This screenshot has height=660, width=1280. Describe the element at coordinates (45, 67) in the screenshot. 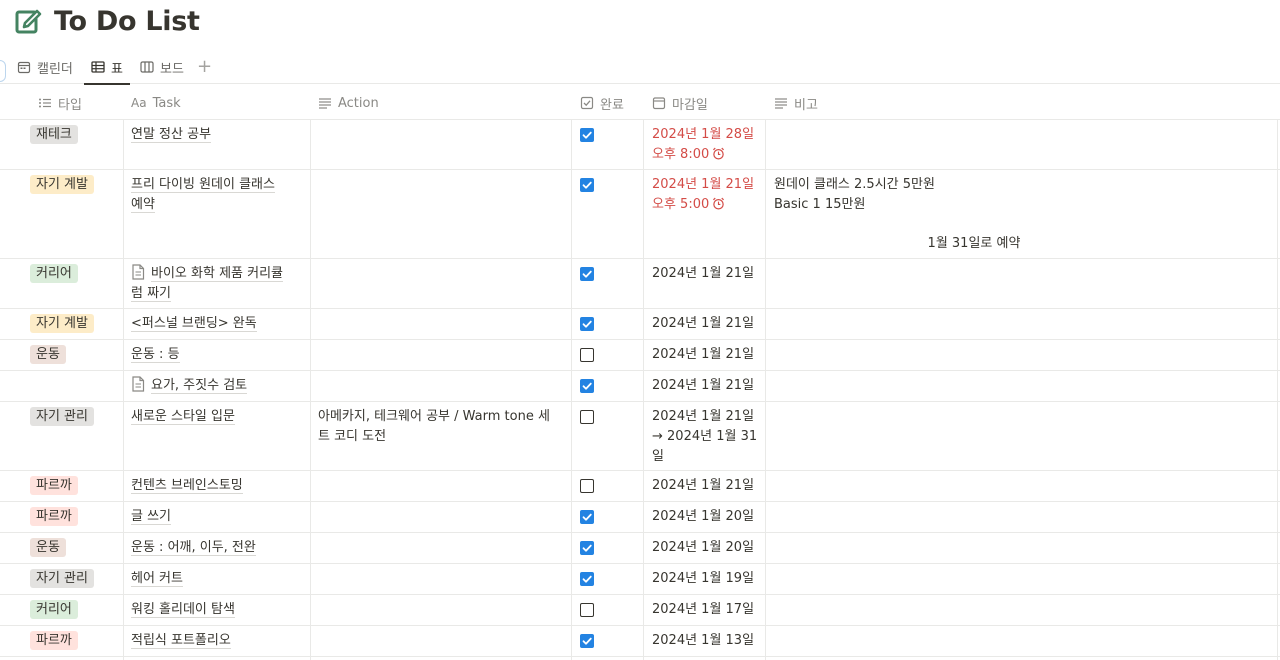

I see `tab-calendar: 캘린더` at that location.